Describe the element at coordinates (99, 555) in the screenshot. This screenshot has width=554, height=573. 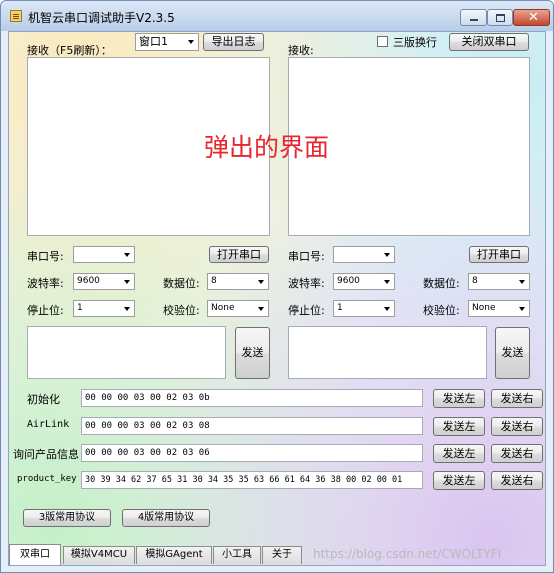
I see `tab-simulate-v4mcu: 模拟V4MCU` at that location.